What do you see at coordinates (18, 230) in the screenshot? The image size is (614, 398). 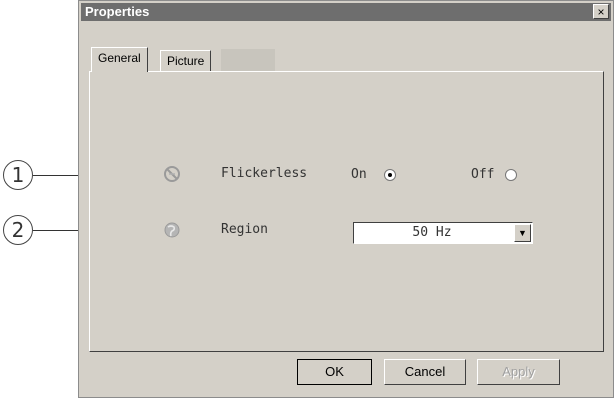 I see `callout-2: 2` at bounding box center [18, 230].